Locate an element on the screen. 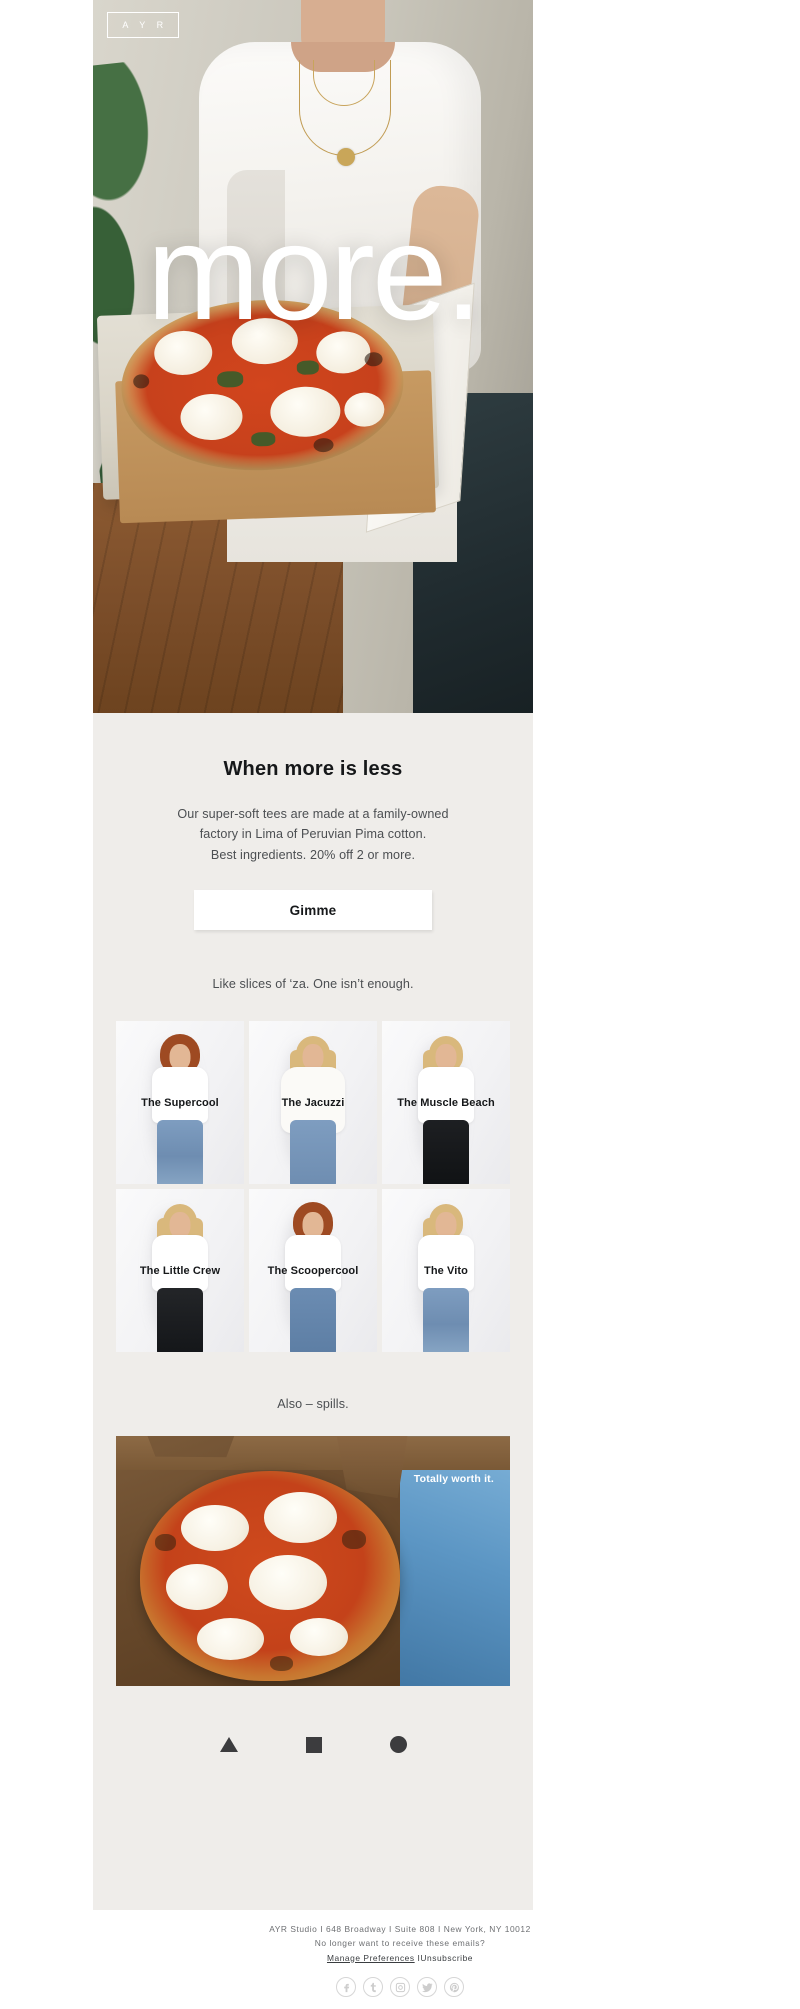 The image size is (800, 2009). ayr-logo: A Y R is located at coordinates (143, 25).